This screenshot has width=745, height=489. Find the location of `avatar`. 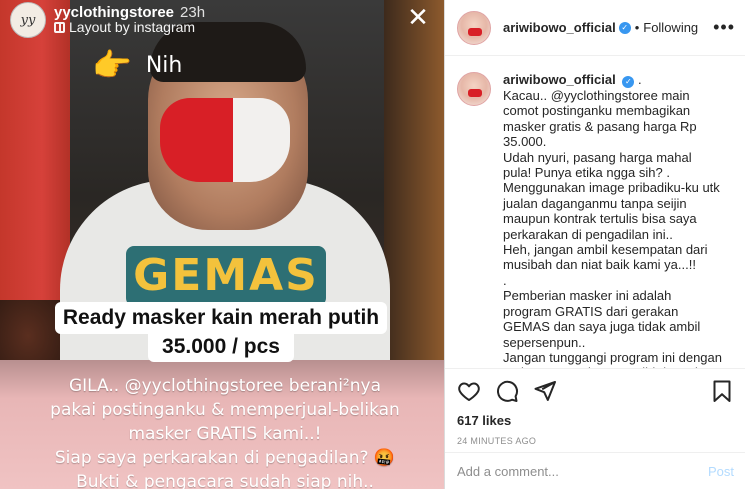

avatar is located at coordinates (474, 27).